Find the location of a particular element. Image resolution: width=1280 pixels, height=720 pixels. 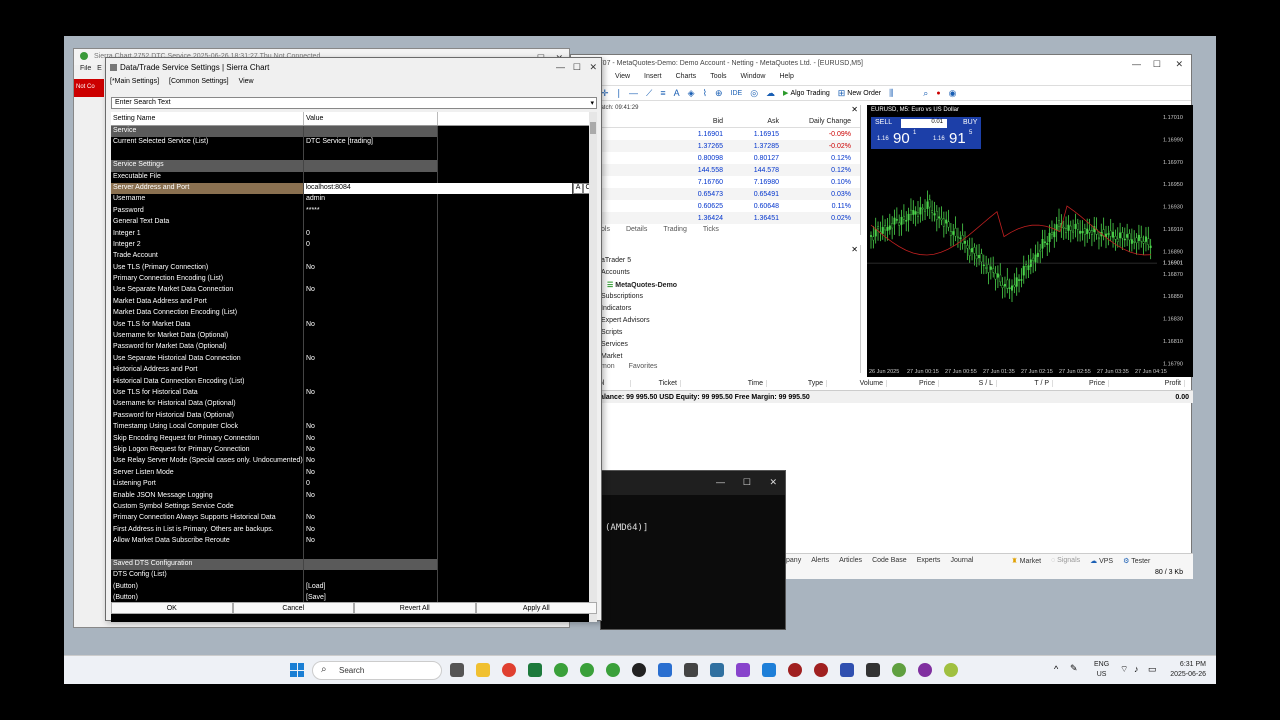

setting-row: Primary Connection Encoding (List) is located at coordinates (352, 280).